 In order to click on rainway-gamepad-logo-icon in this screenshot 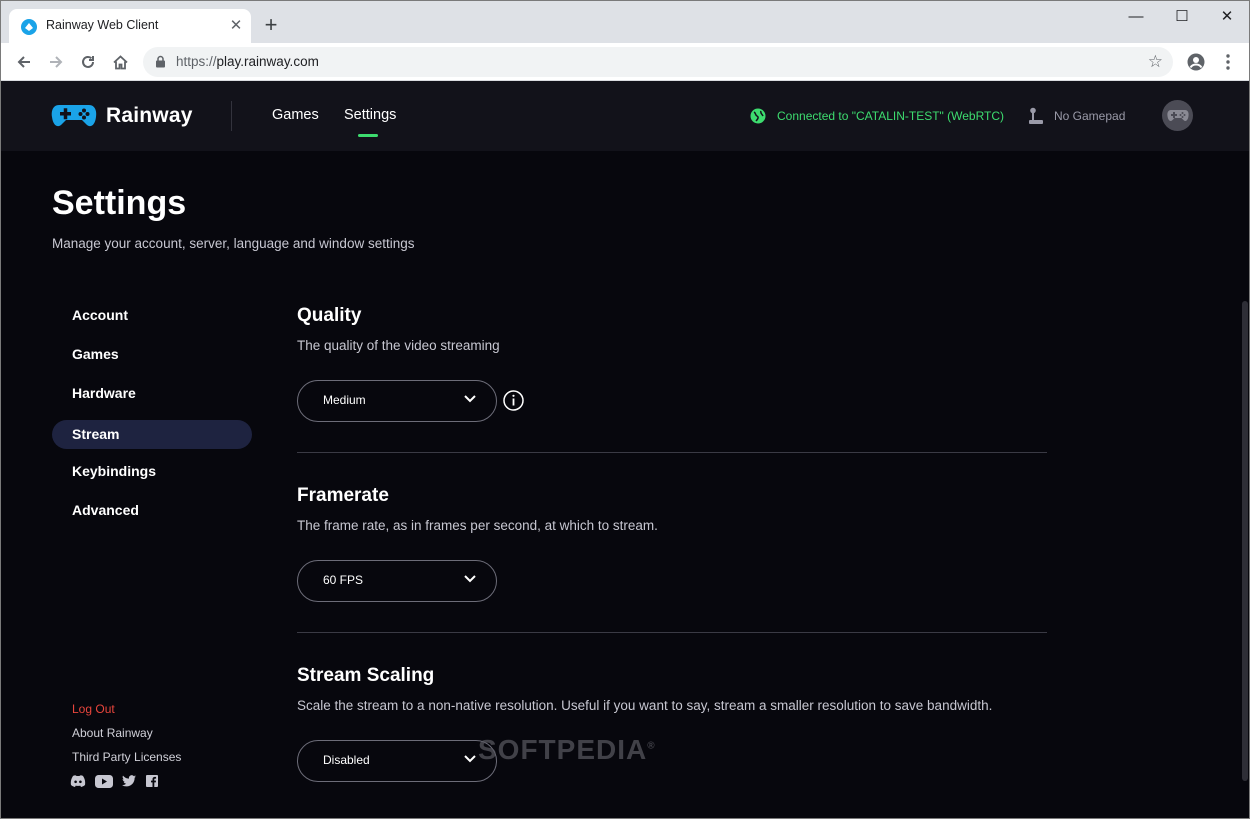, I will do `click(74, 116)`.